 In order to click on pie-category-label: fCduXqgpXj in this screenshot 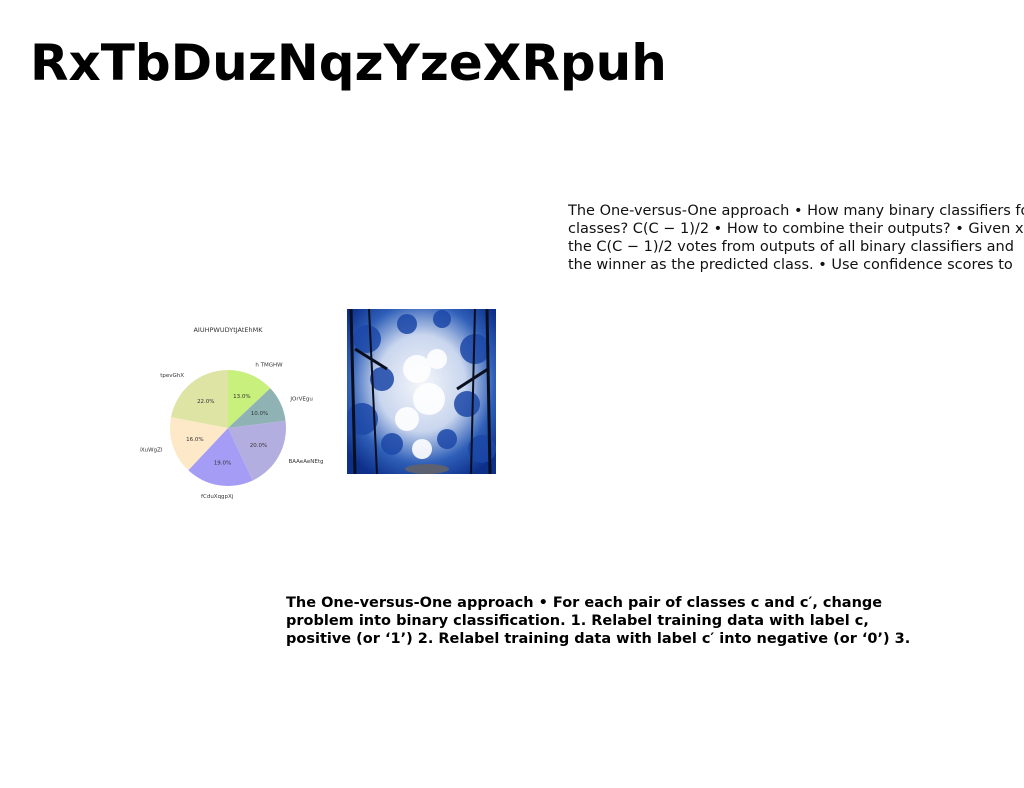, I will do `click(217, 497)`.